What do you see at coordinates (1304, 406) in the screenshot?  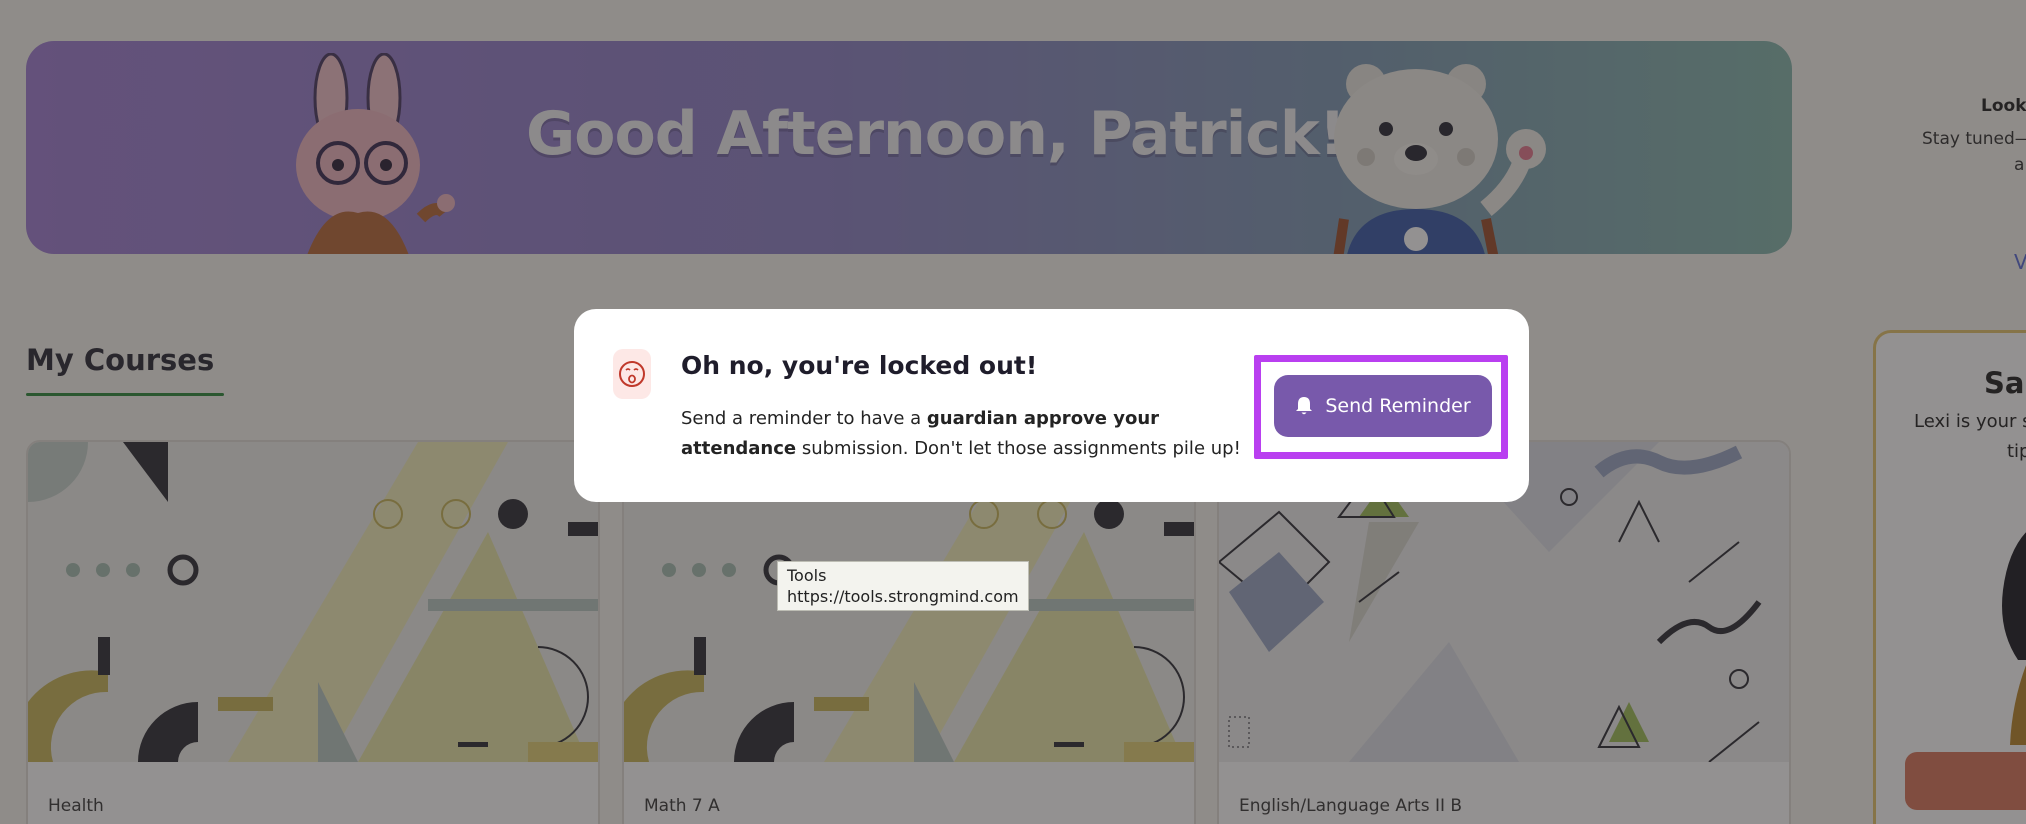 I see `bell-icon` at bounding box center [1304, 406].